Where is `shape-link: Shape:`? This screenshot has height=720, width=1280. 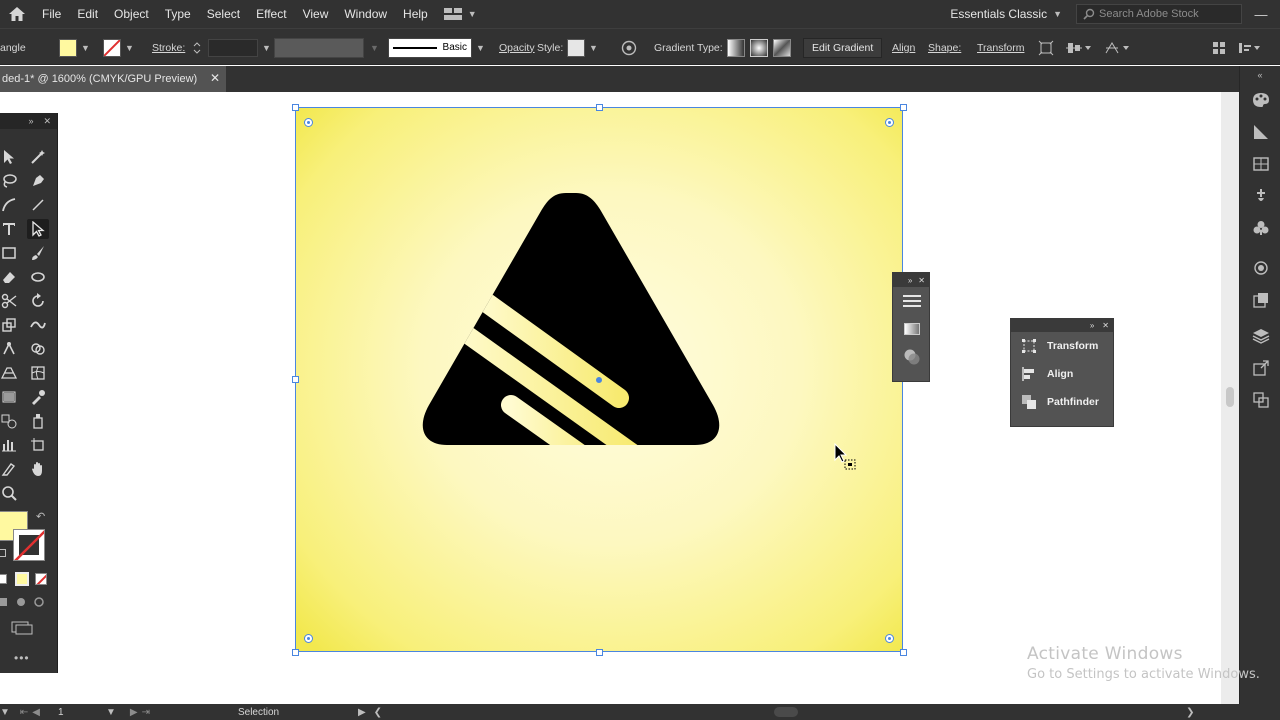 shape-link: Shape: is located at coordinates (944, 47).